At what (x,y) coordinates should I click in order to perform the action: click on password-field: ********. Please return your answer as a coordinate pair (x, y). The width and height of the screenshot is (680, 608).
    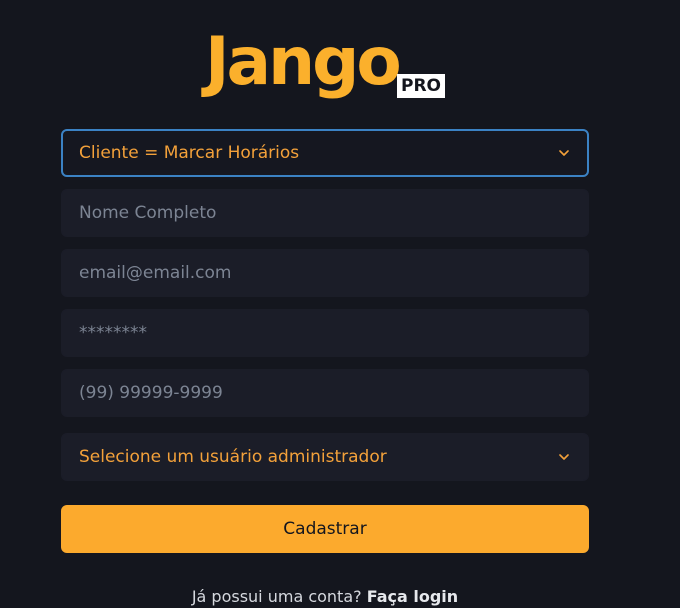
    Looking at the image, I should click on (325, 333).